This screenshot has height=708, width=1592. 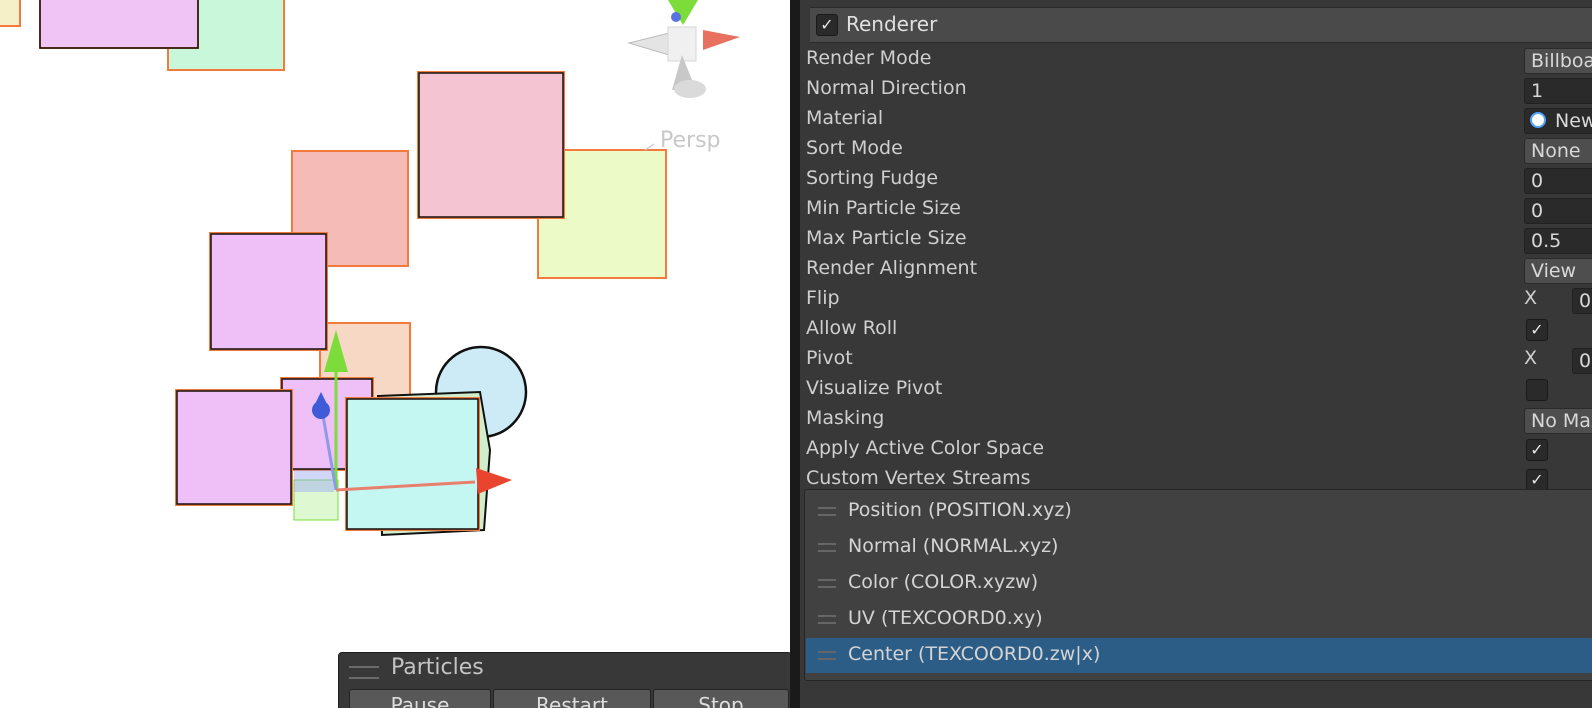 What do you see at coordinates (1558, 61) in the screenshot?
I see `render-mode-dropdown: Billboard` at bounding box center [1558, 61].